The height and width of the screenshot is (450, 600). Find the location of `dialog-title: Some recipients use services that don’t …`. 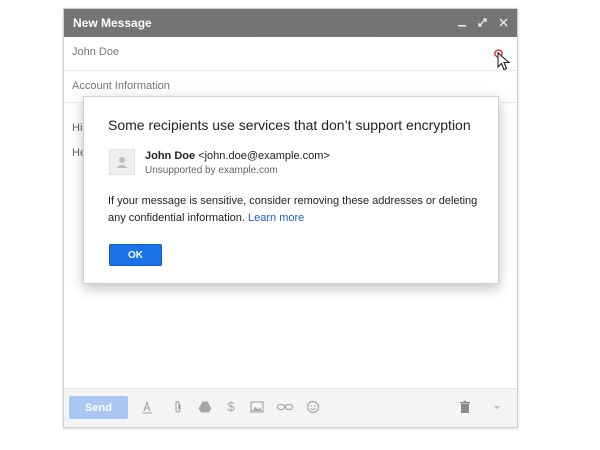

dialog-title: Some recipients use services that don’t … is located at coordinates (289, 125).